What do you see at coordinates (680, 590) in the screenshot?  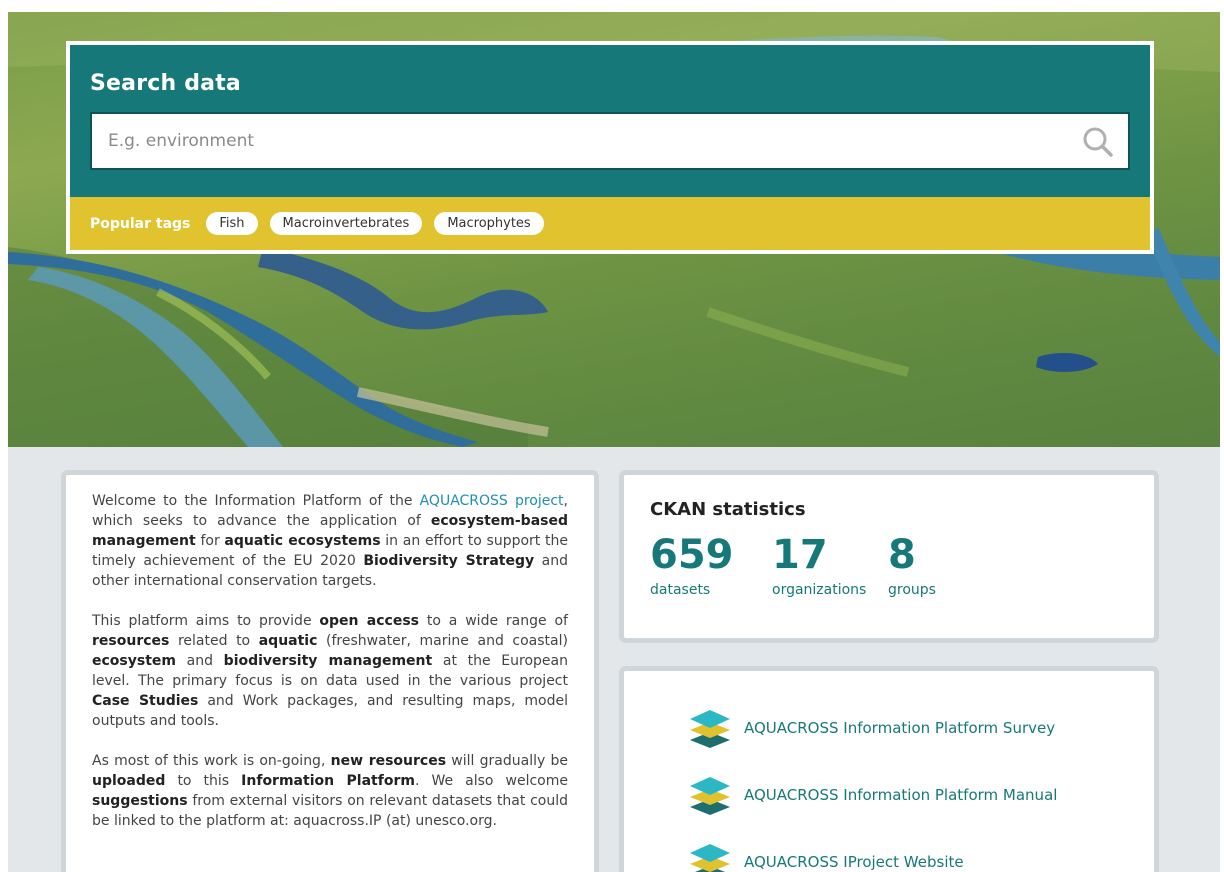 I see `stat-label: datasets` at bounding box center [680, 590].